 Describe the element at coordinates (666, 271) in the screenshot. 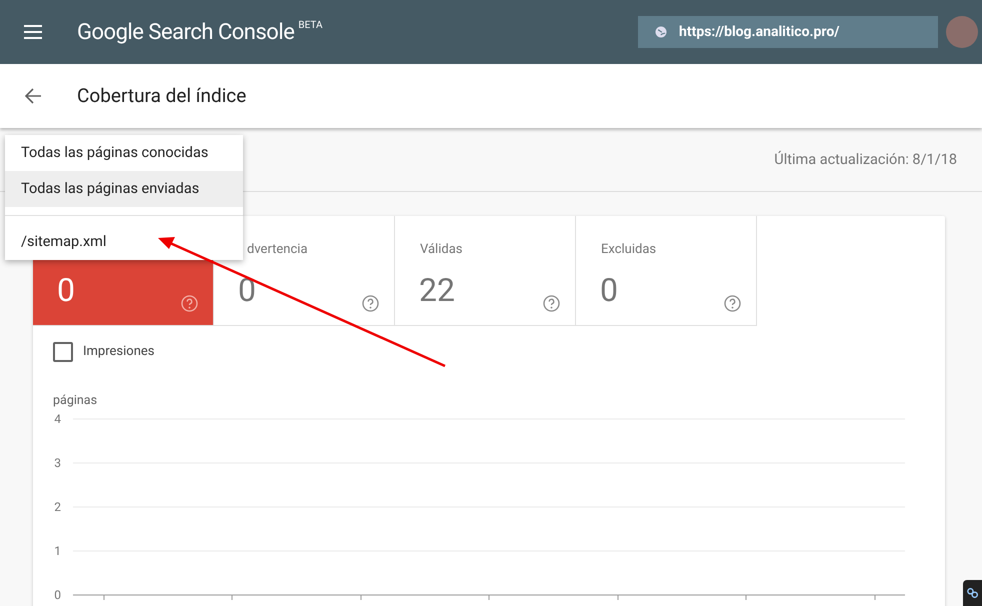

I see `status-tile: Excluidas 0` at that location.